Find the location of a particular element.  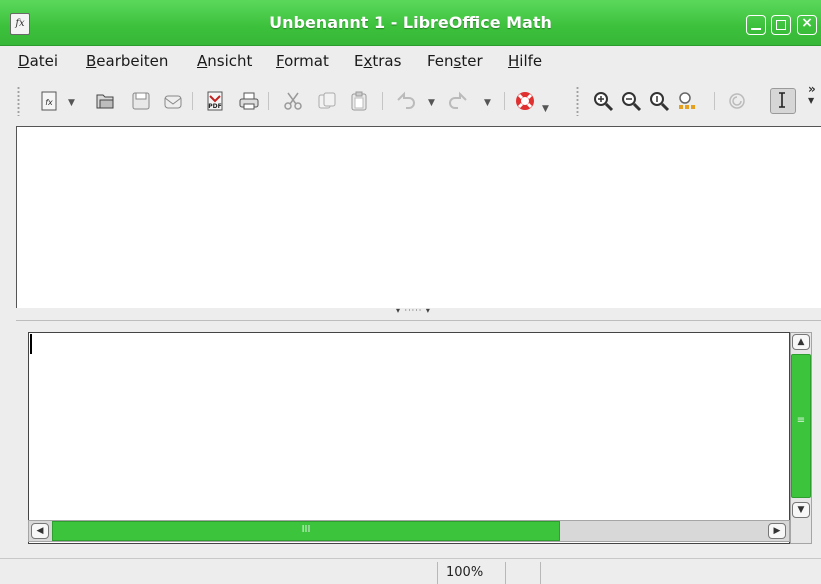

formula-cursor-icon is located at coordinates (783, 101).